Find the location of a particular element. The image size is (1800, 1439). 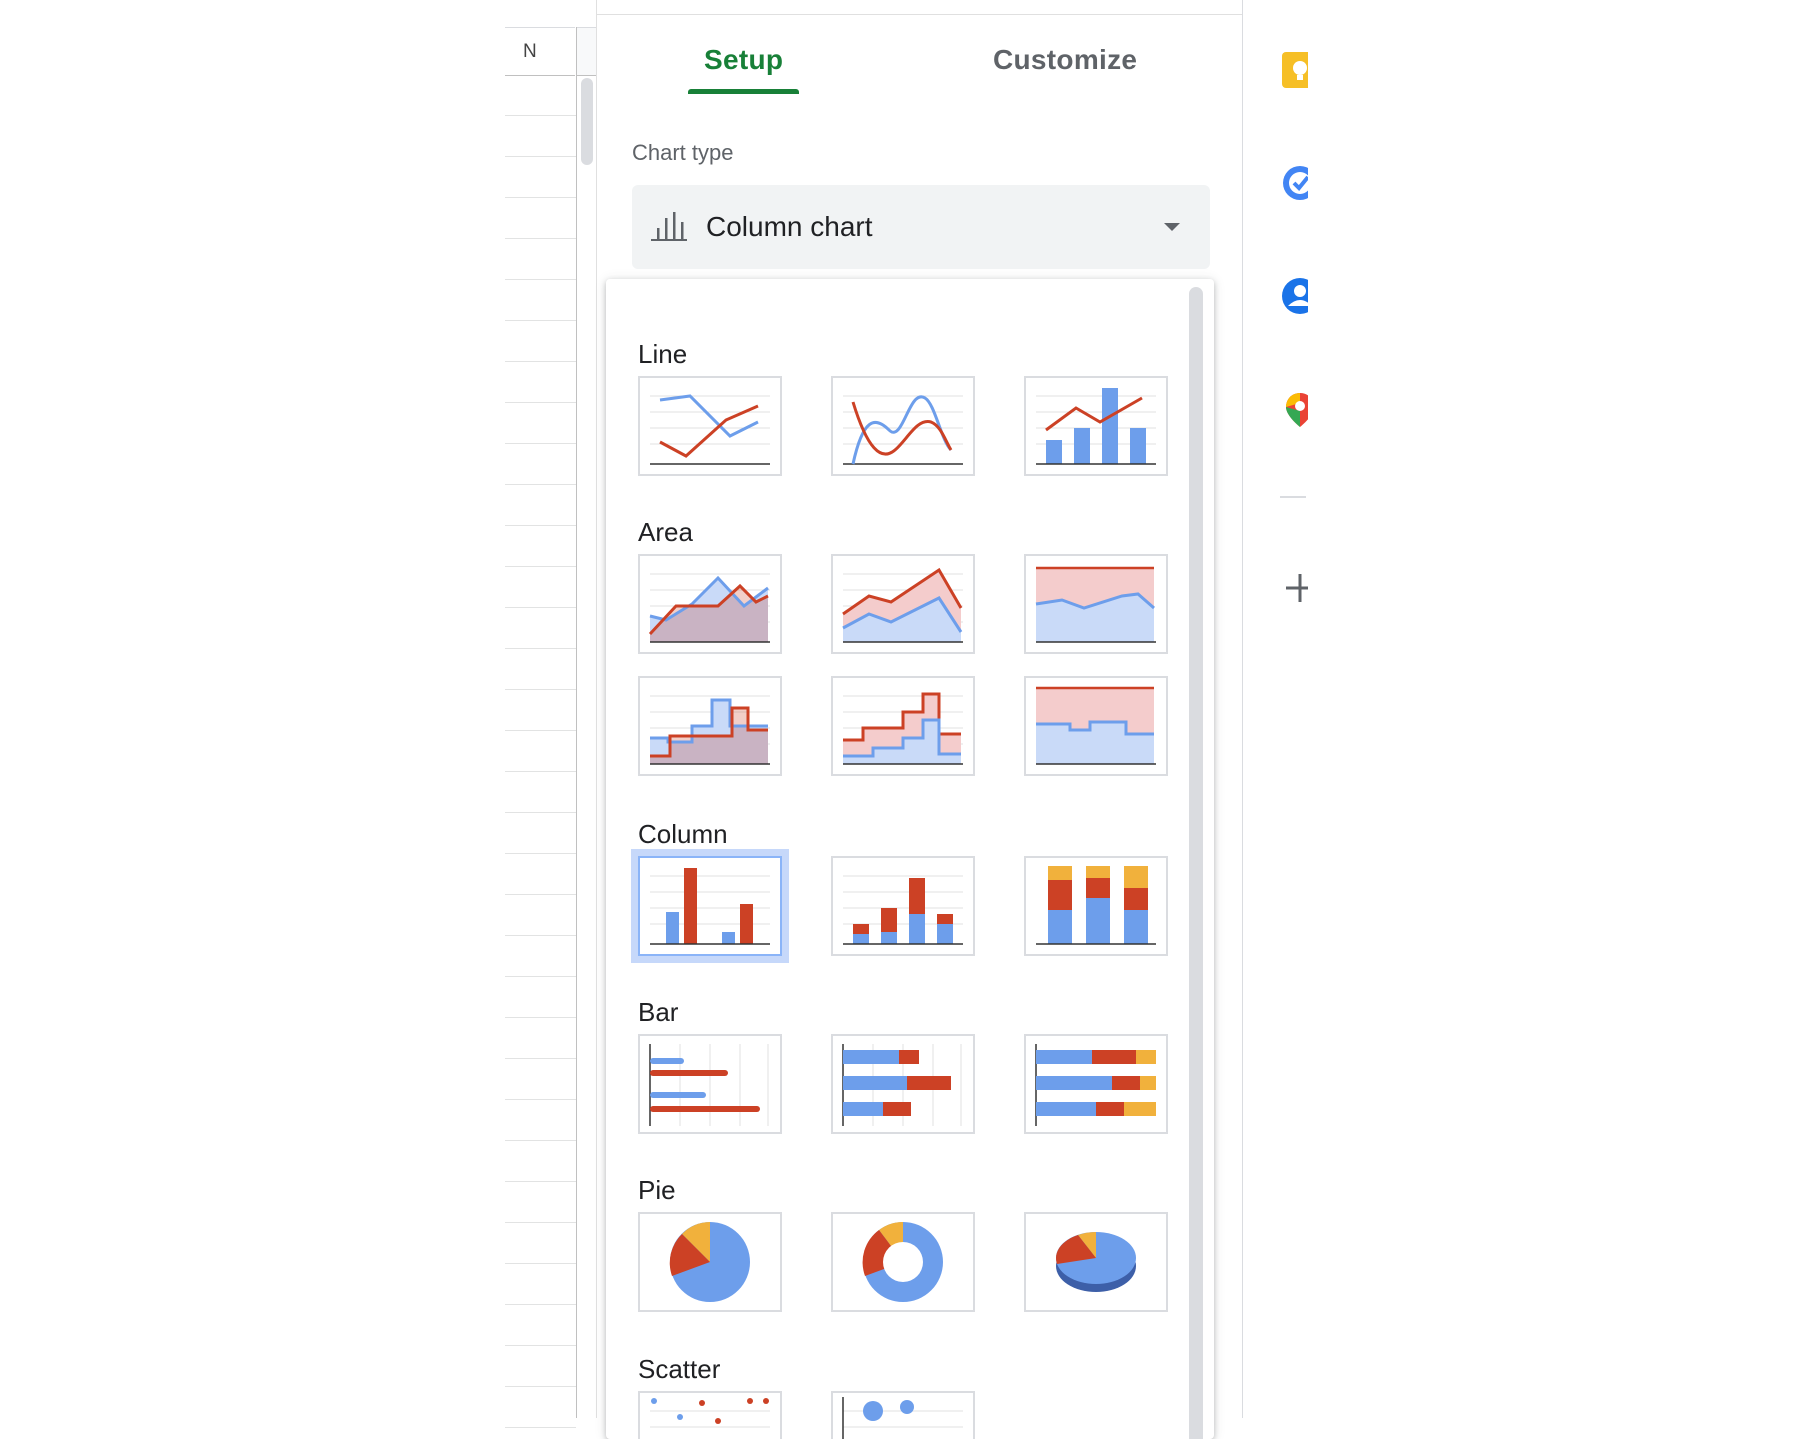

contacts-icon is located at coordinates (1295, 296).